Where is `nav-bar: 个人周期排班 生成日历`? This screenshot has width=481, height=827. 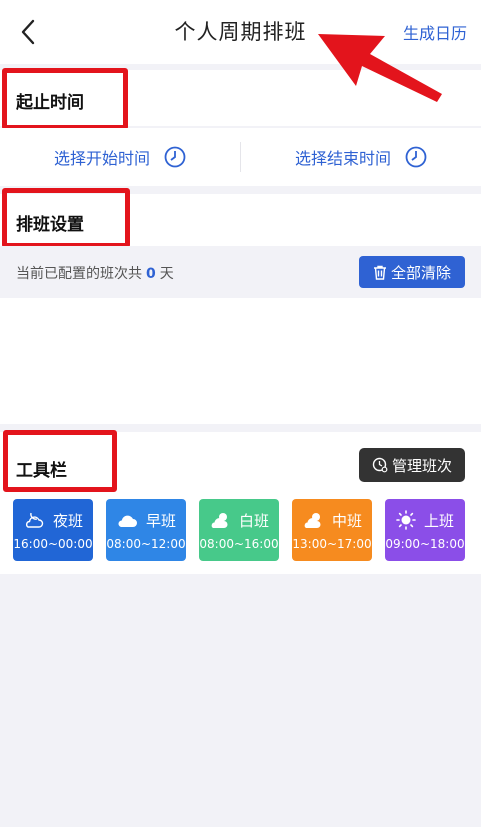
nav-bar: 个人周期排班 生成日历 is located at coordinates (240, 32).